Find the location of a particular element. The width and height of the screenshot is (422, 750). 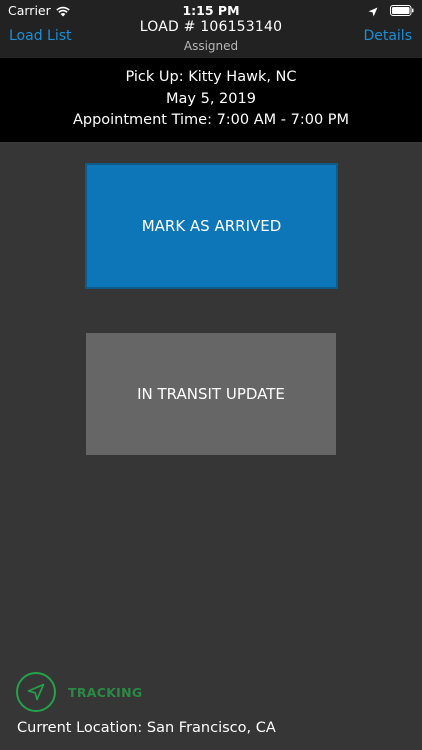

clock: 1:15 PM is located at coordinates (211, 10).